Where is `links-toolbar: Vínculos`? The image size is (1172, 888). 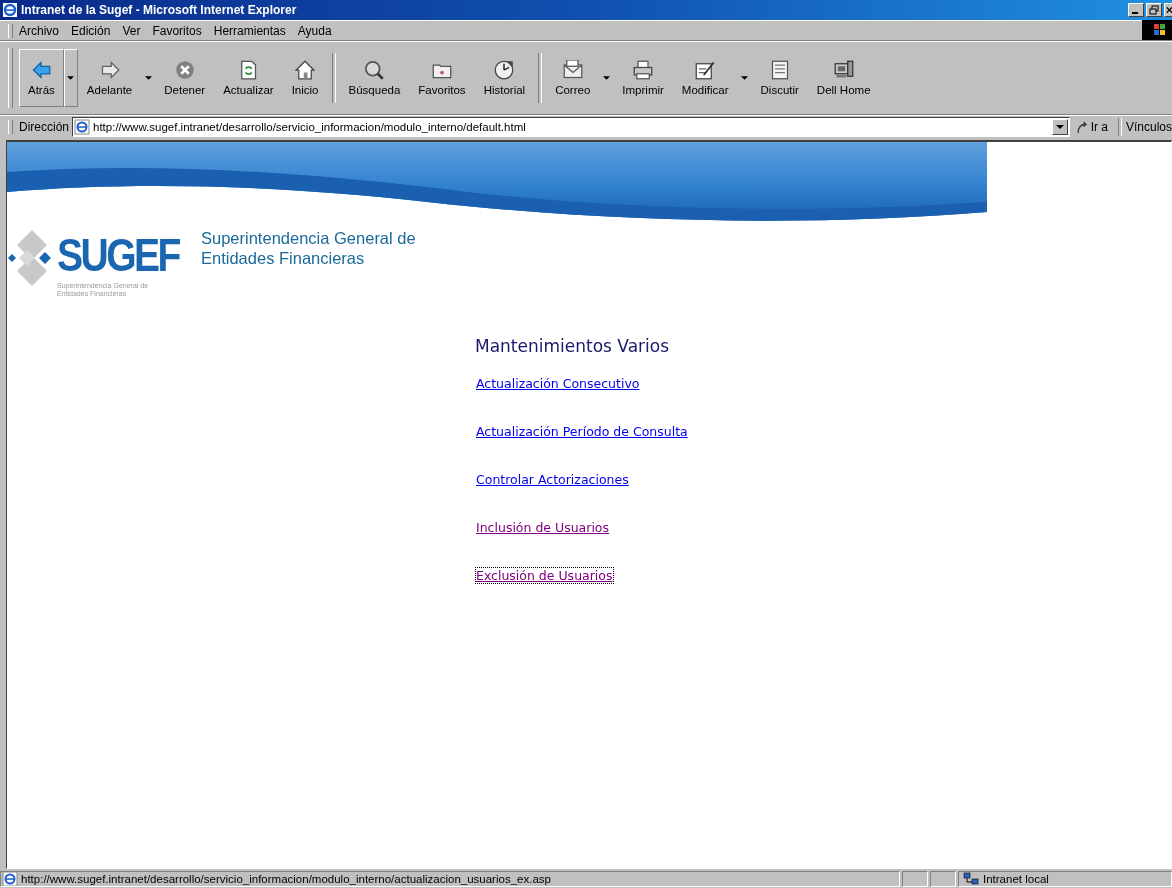 links-toolbar: Vínculos is located at coordinates (1149, 127).